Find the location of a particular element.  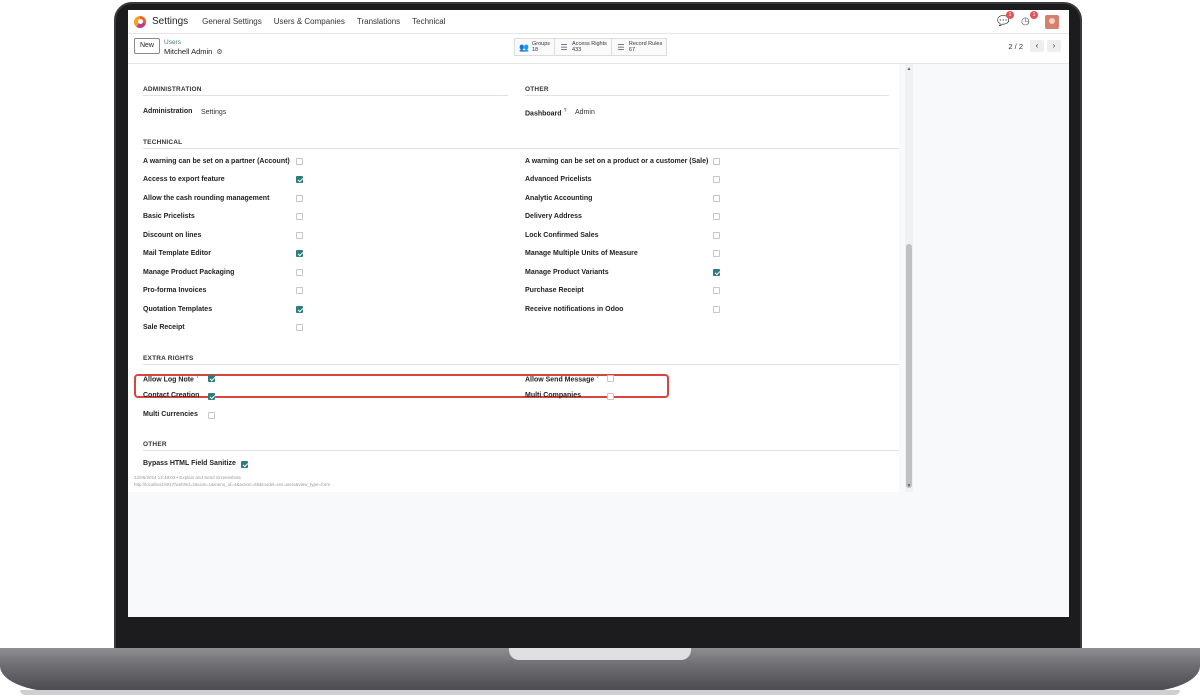

administration-select: Settings is located at coordinates (213, 112).